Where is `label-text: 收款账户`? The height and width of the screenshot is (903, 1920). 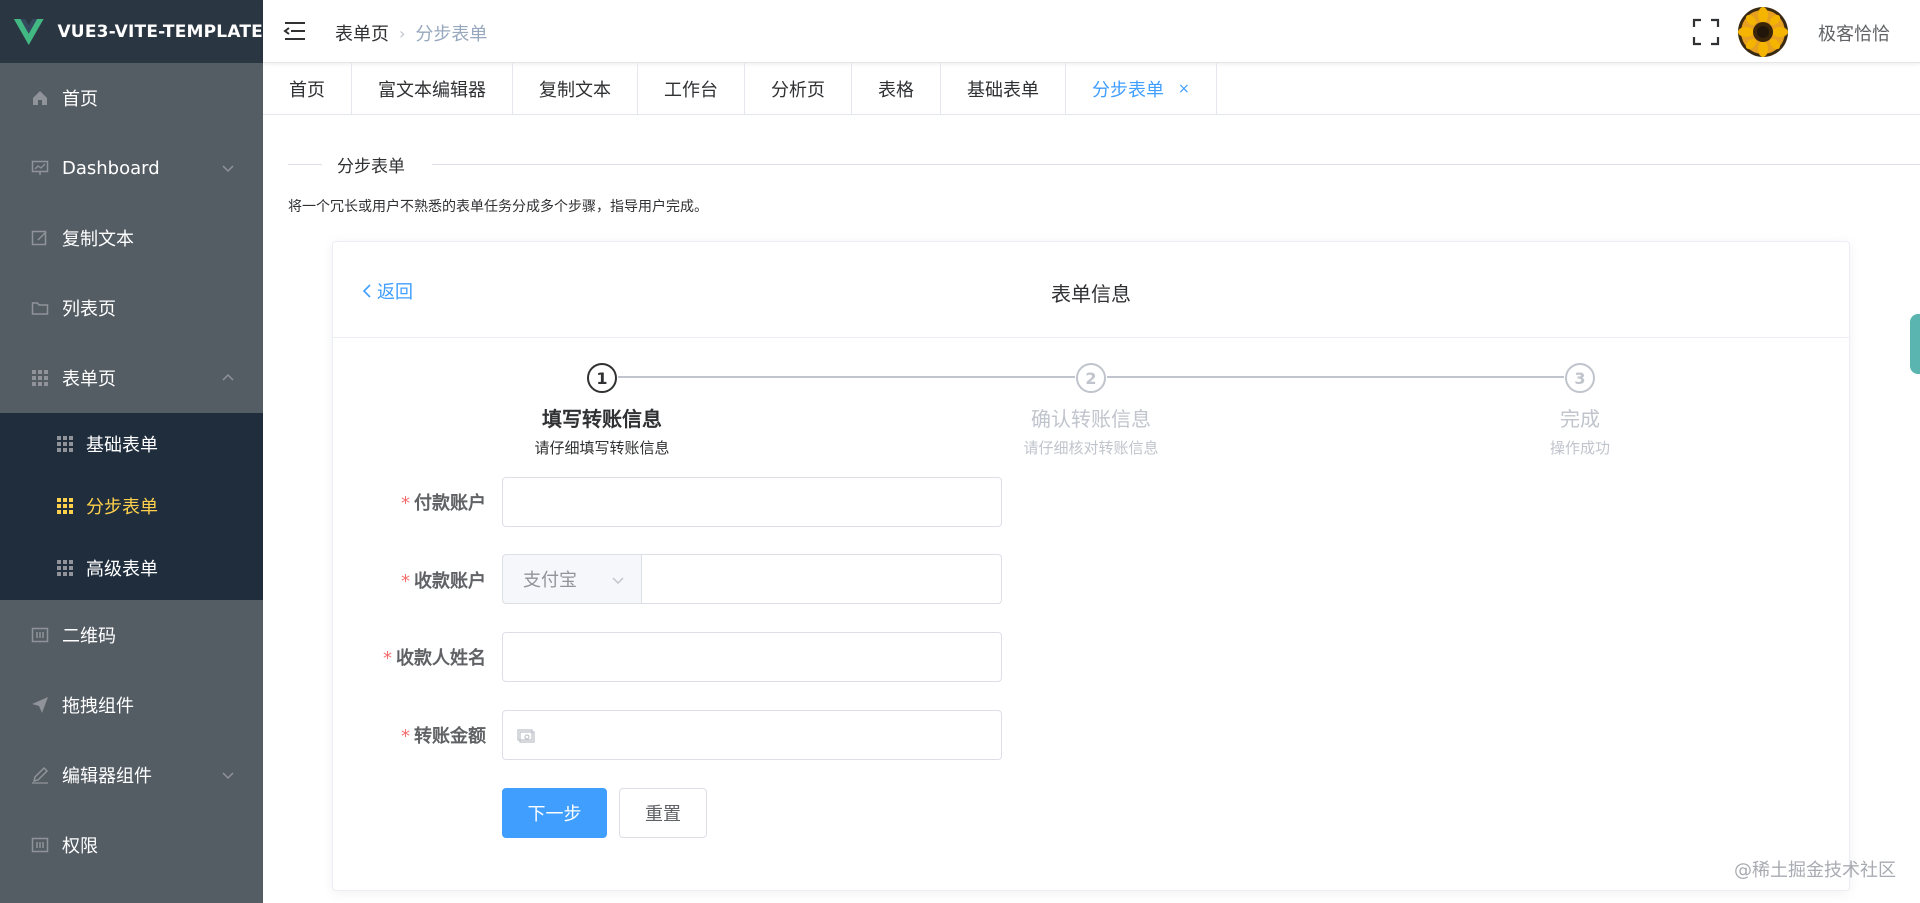
label-text: 收款账户 is located at coordinates (450, 581).